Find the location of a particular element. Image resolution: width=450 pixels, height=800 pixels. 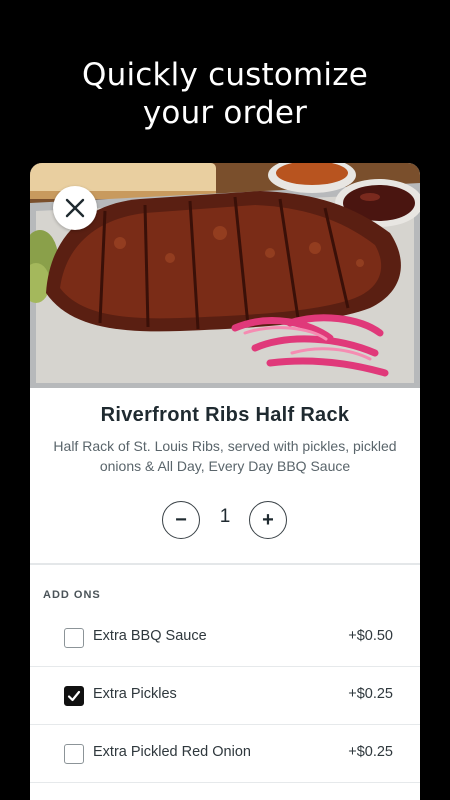

checkmark-icon is located at coordinates (74, 696).